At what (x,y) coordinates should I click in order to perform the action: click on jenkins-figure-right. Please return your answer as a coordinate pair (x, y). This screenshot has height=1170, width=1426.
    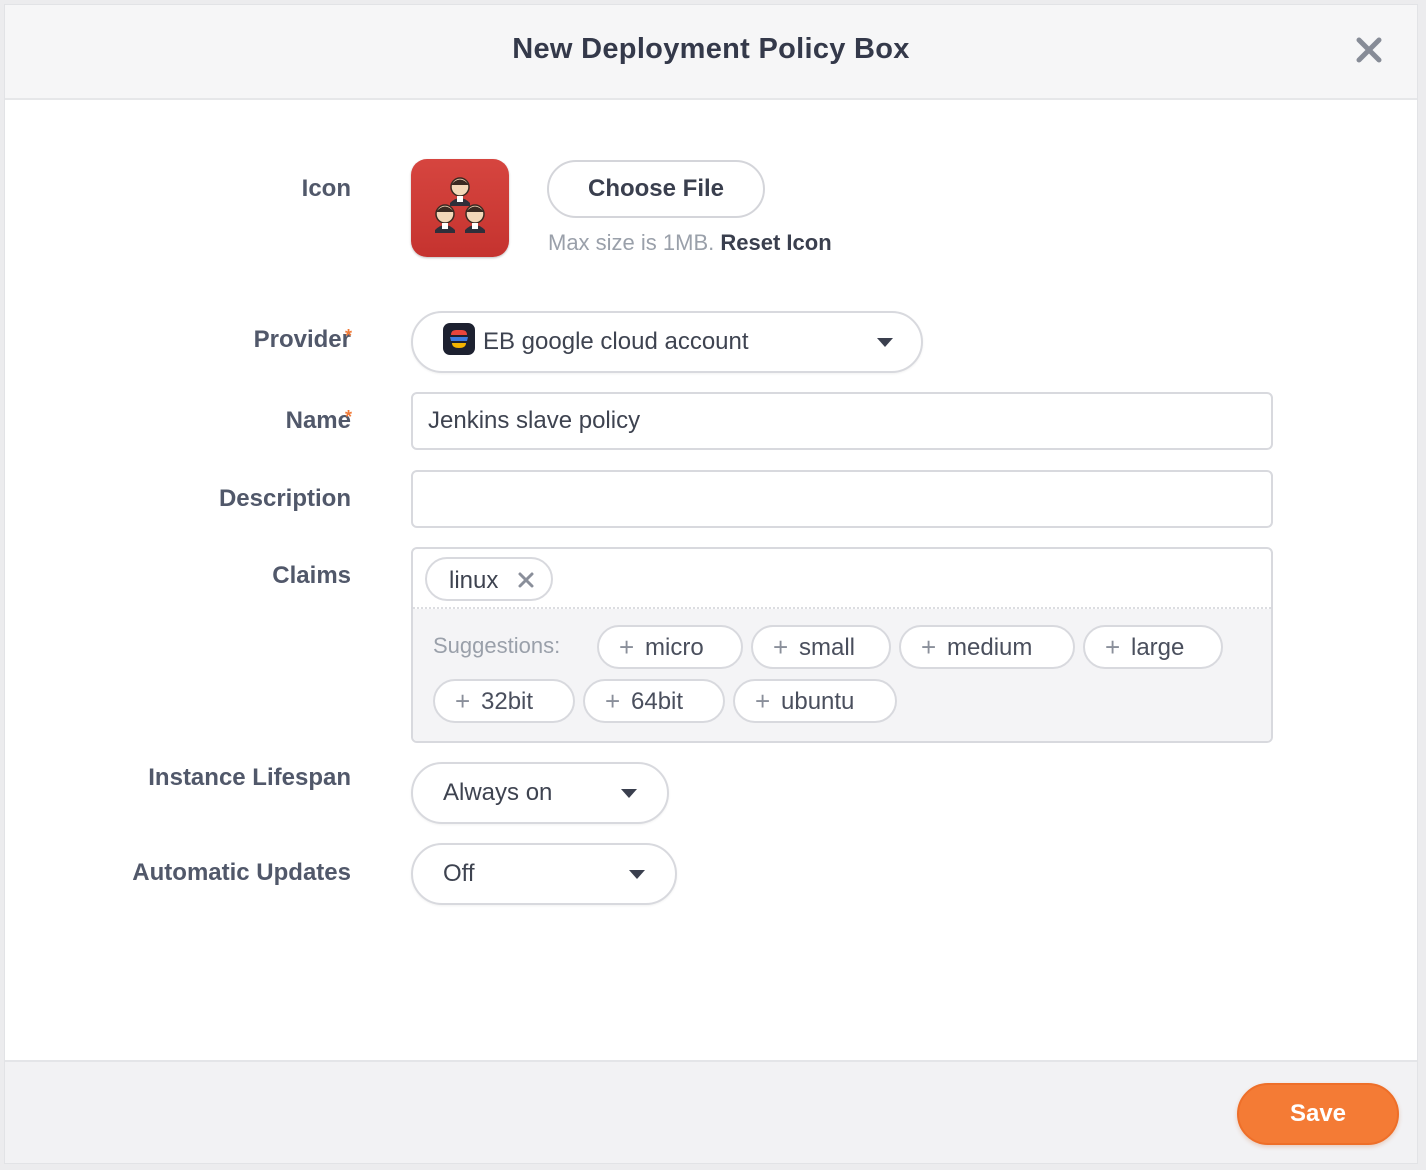
    Looking at the image, I should click on (475, 218).